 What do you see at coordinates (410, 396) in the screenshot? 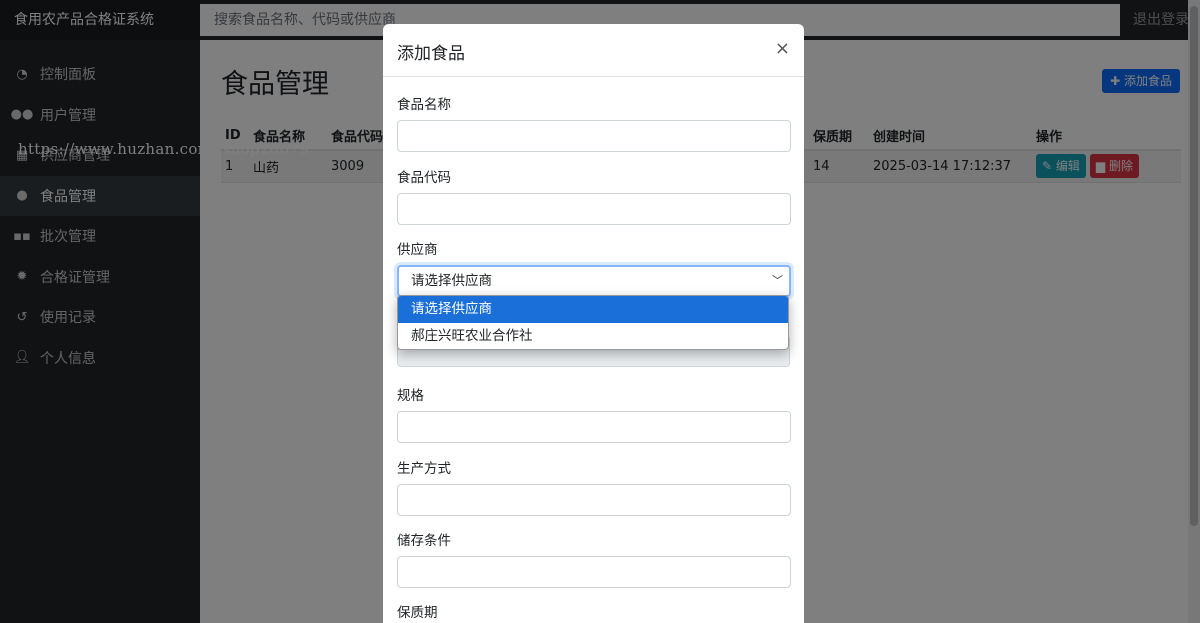
I see `spec-label: 规格` at bounding box center [410, 396].